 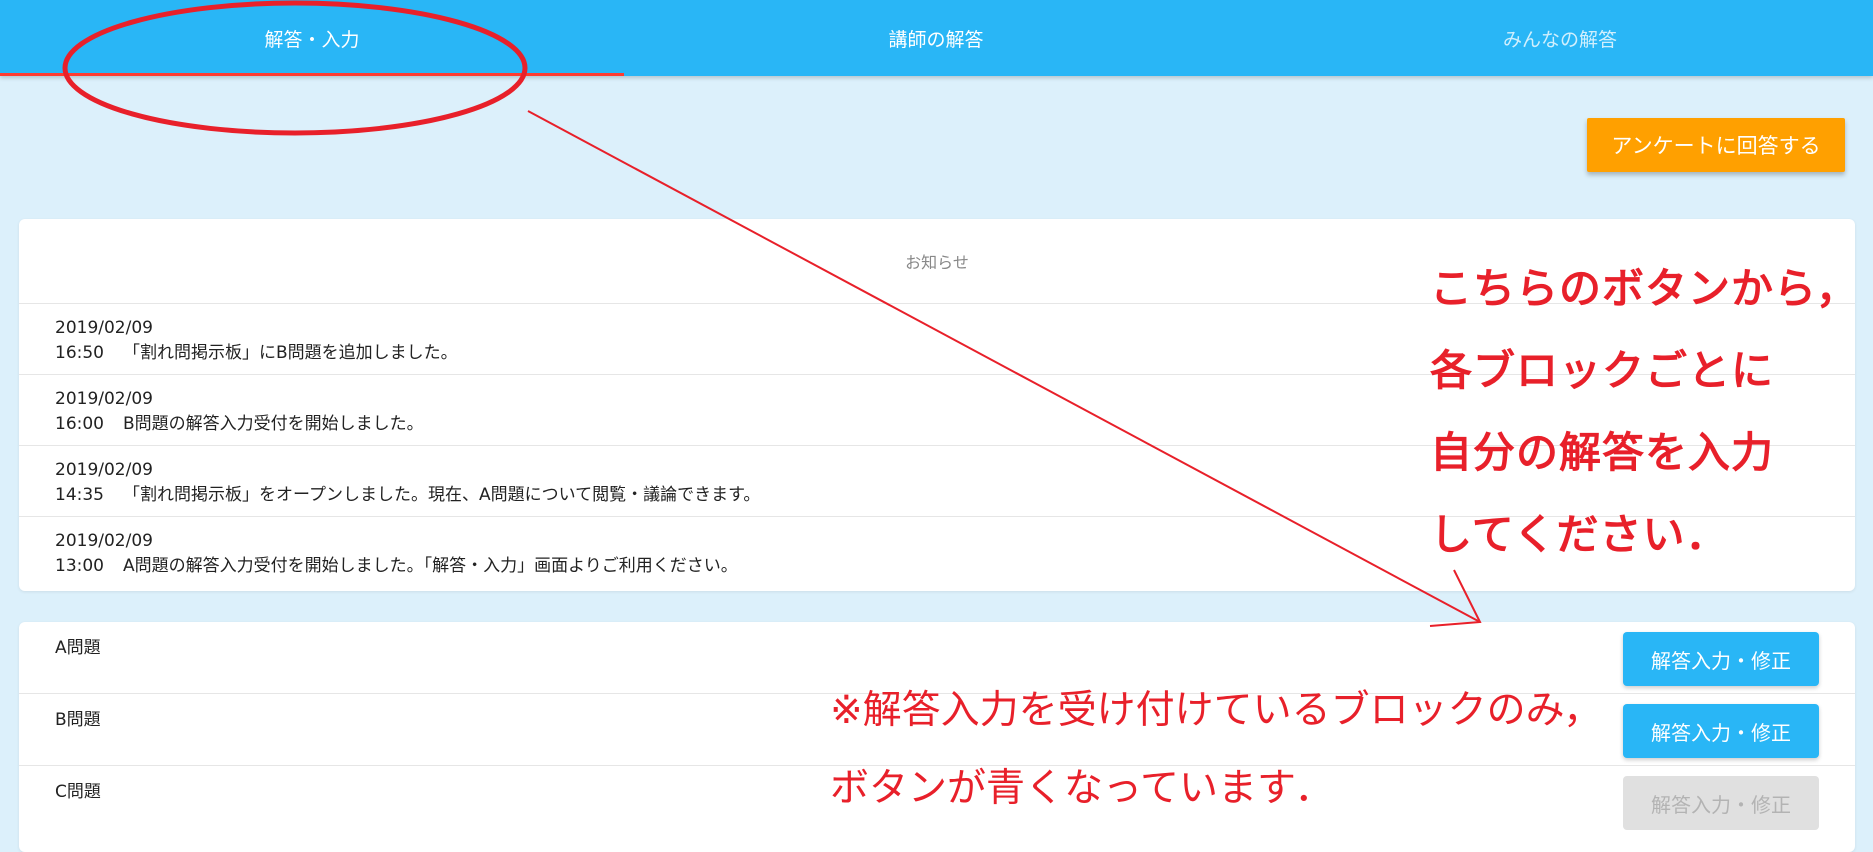 What do you see at coordinates (442, 495) in the screenshot?
I see `news-text: 「割れ問掲示板」をオープンしました。現在、A問題について閲覧・議論できます。` at bounding box center [442, 495].